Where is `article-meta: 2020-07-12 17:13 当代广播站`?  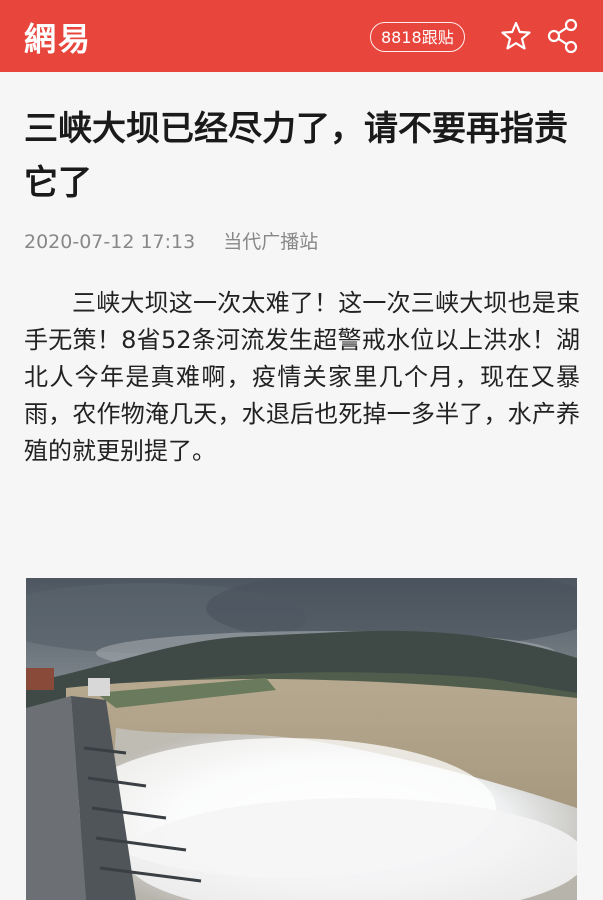 article-meta: 2020-07-12 17:13 当代广播站 is located at coordinates (171, 240).